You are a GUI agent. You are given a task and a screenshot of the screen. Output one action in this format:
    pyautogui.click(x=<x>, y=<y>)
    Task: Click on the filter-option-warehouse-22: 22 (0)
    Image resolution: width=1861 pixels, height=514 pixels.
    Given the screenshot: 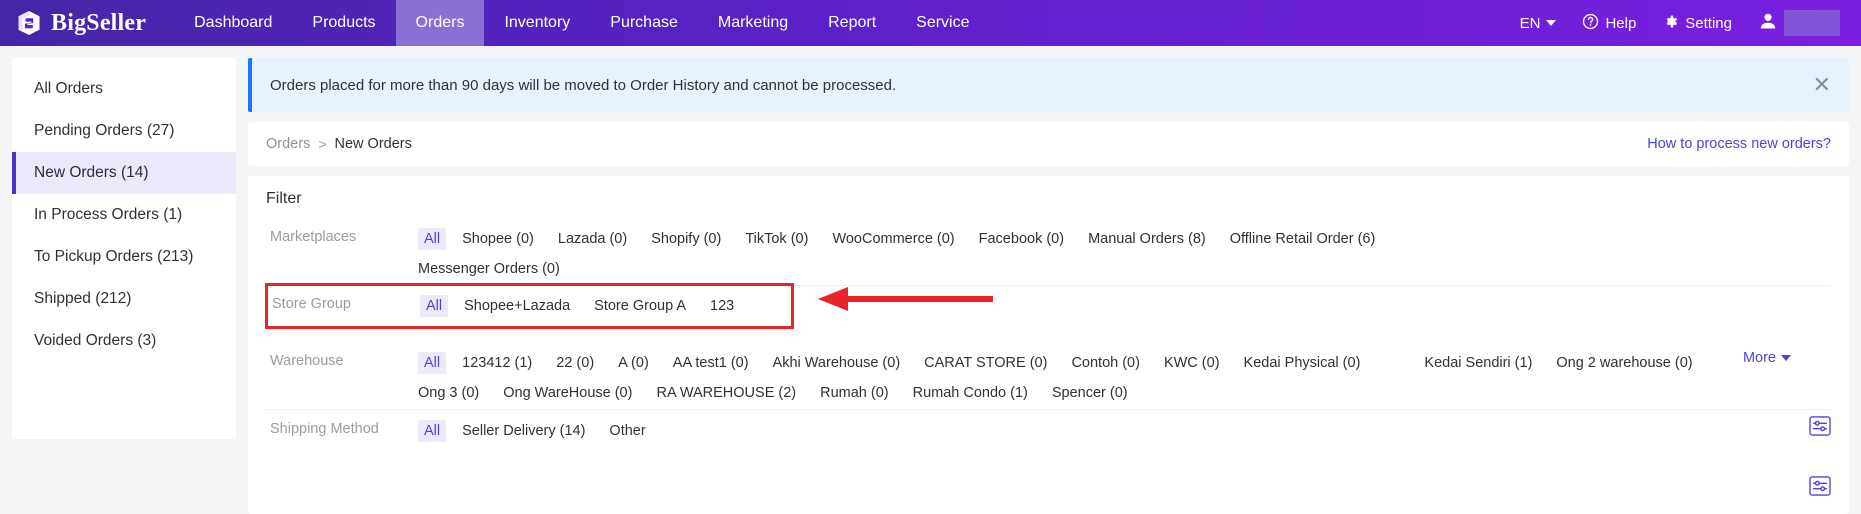 What is the action you would take?
    pyautogui.click(x=575, y=363)
    